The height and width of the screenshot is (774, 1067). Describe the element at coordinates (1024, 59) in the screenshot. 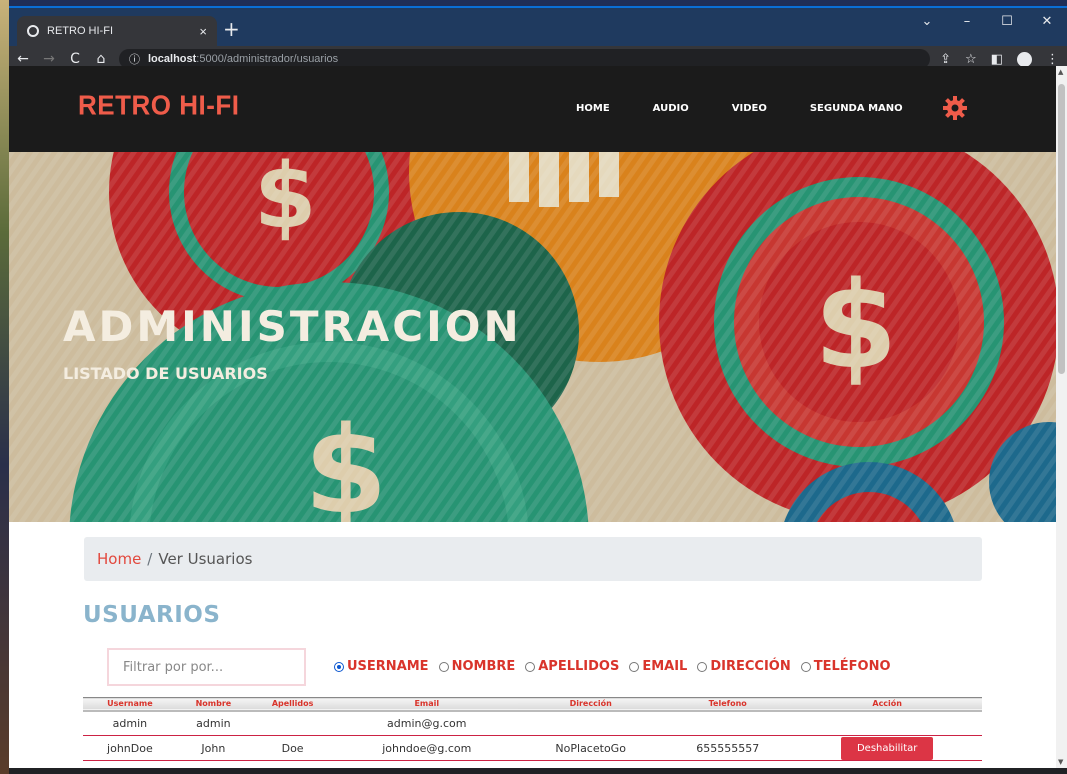

I see `profile-avatar-icon` at that location.